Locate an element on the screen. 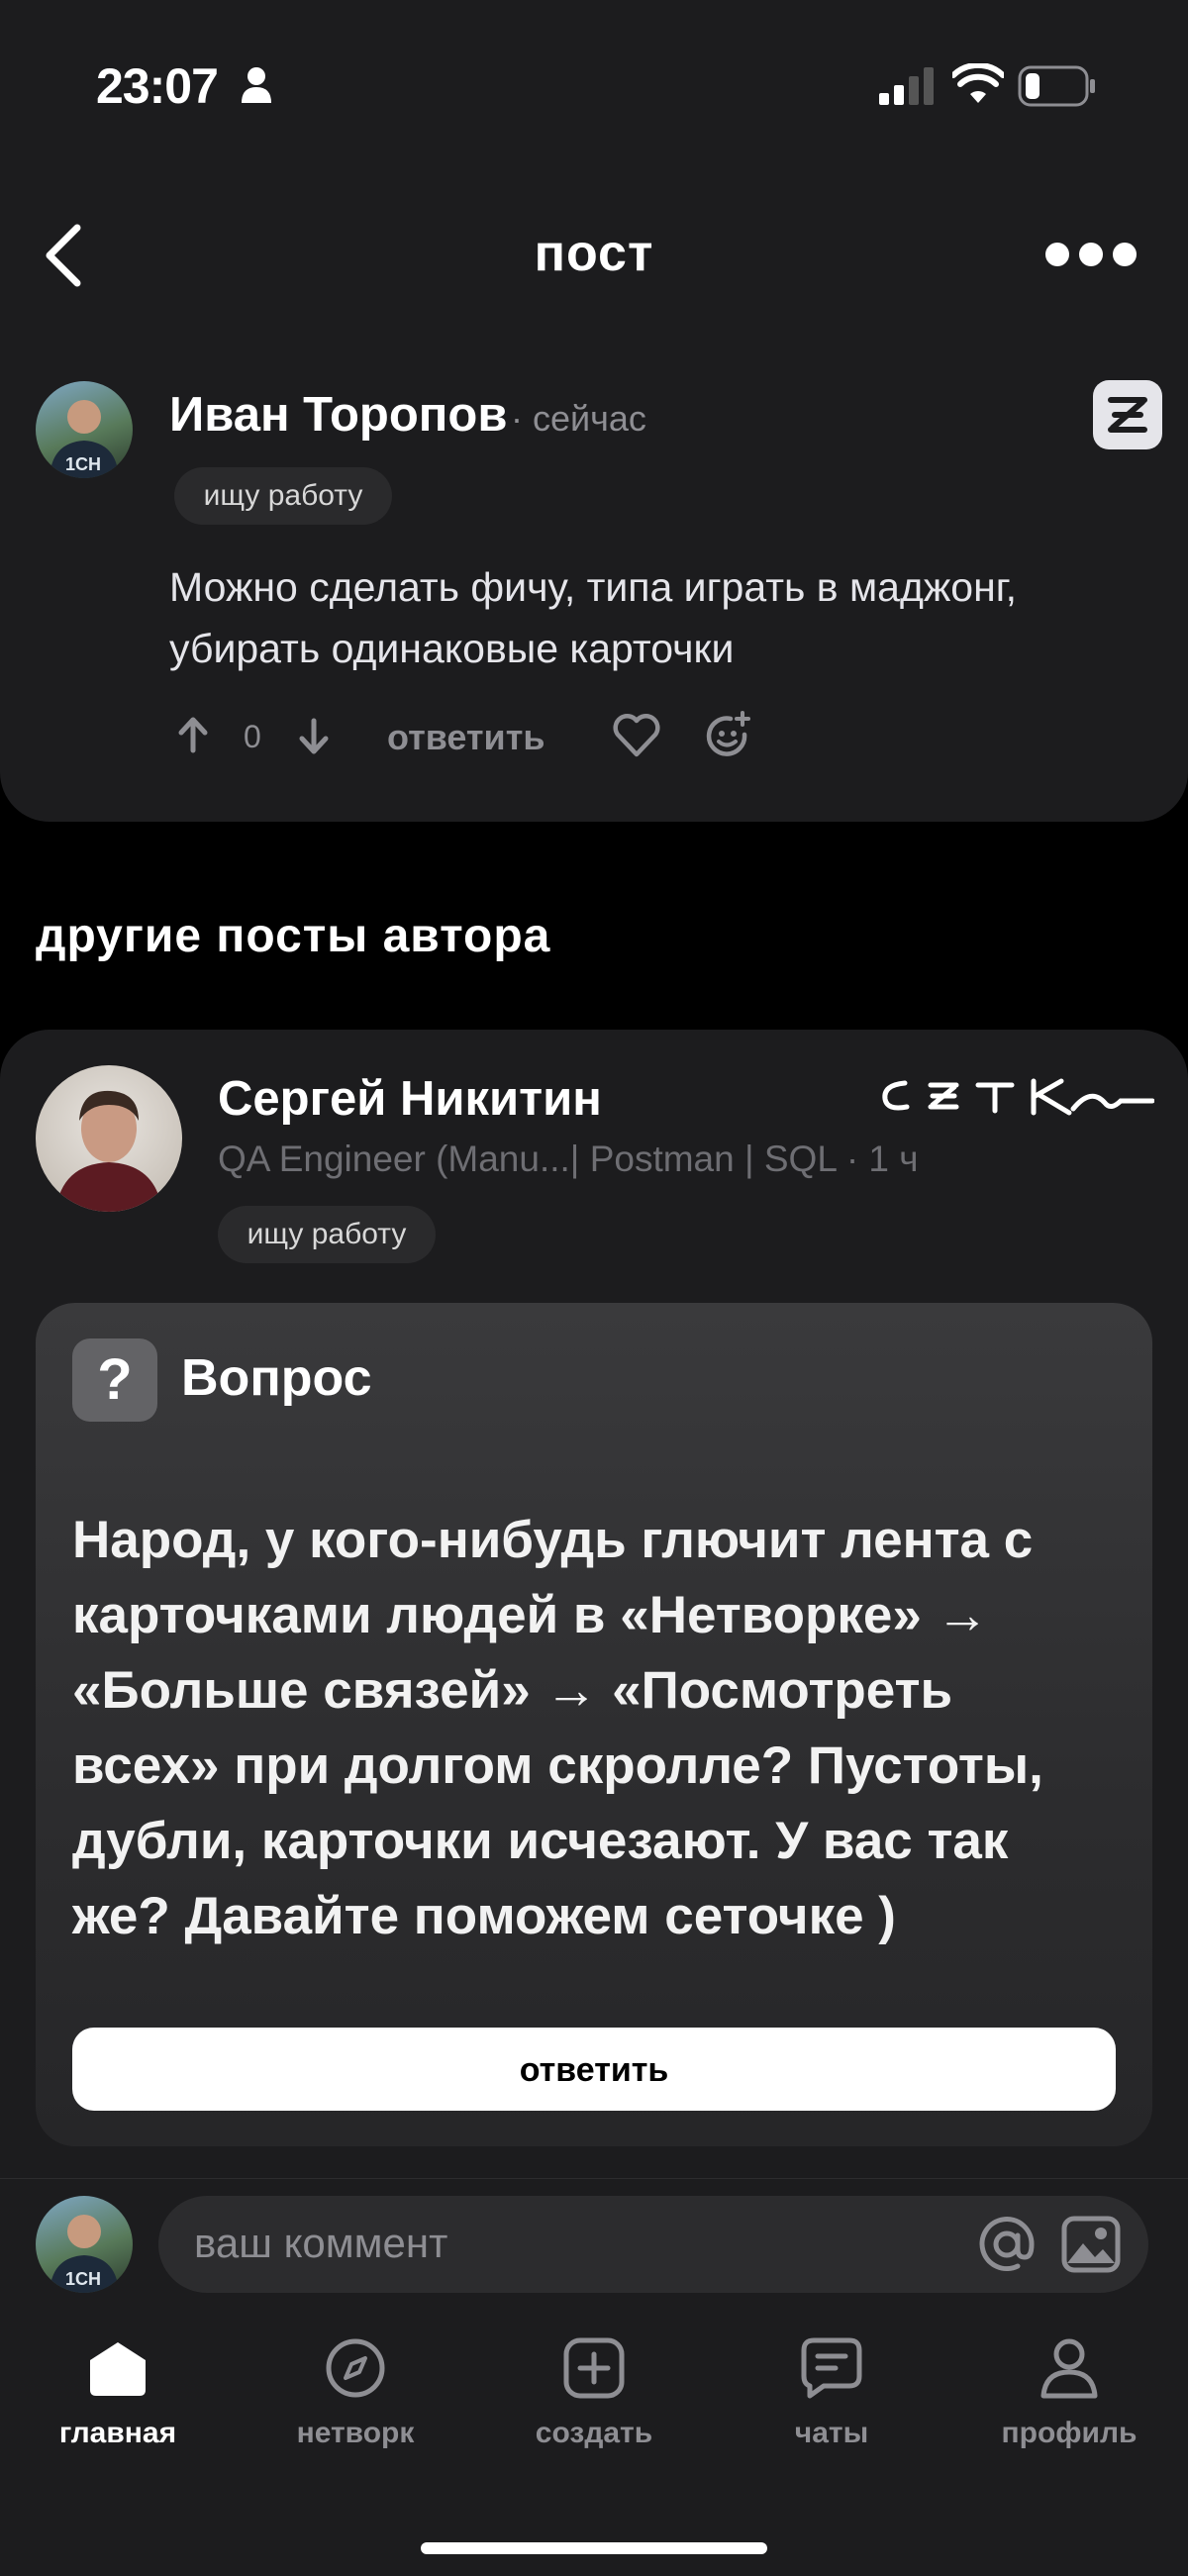 The image size is (1188, 2576). page-title: пост is located at coordinates (594, 253).